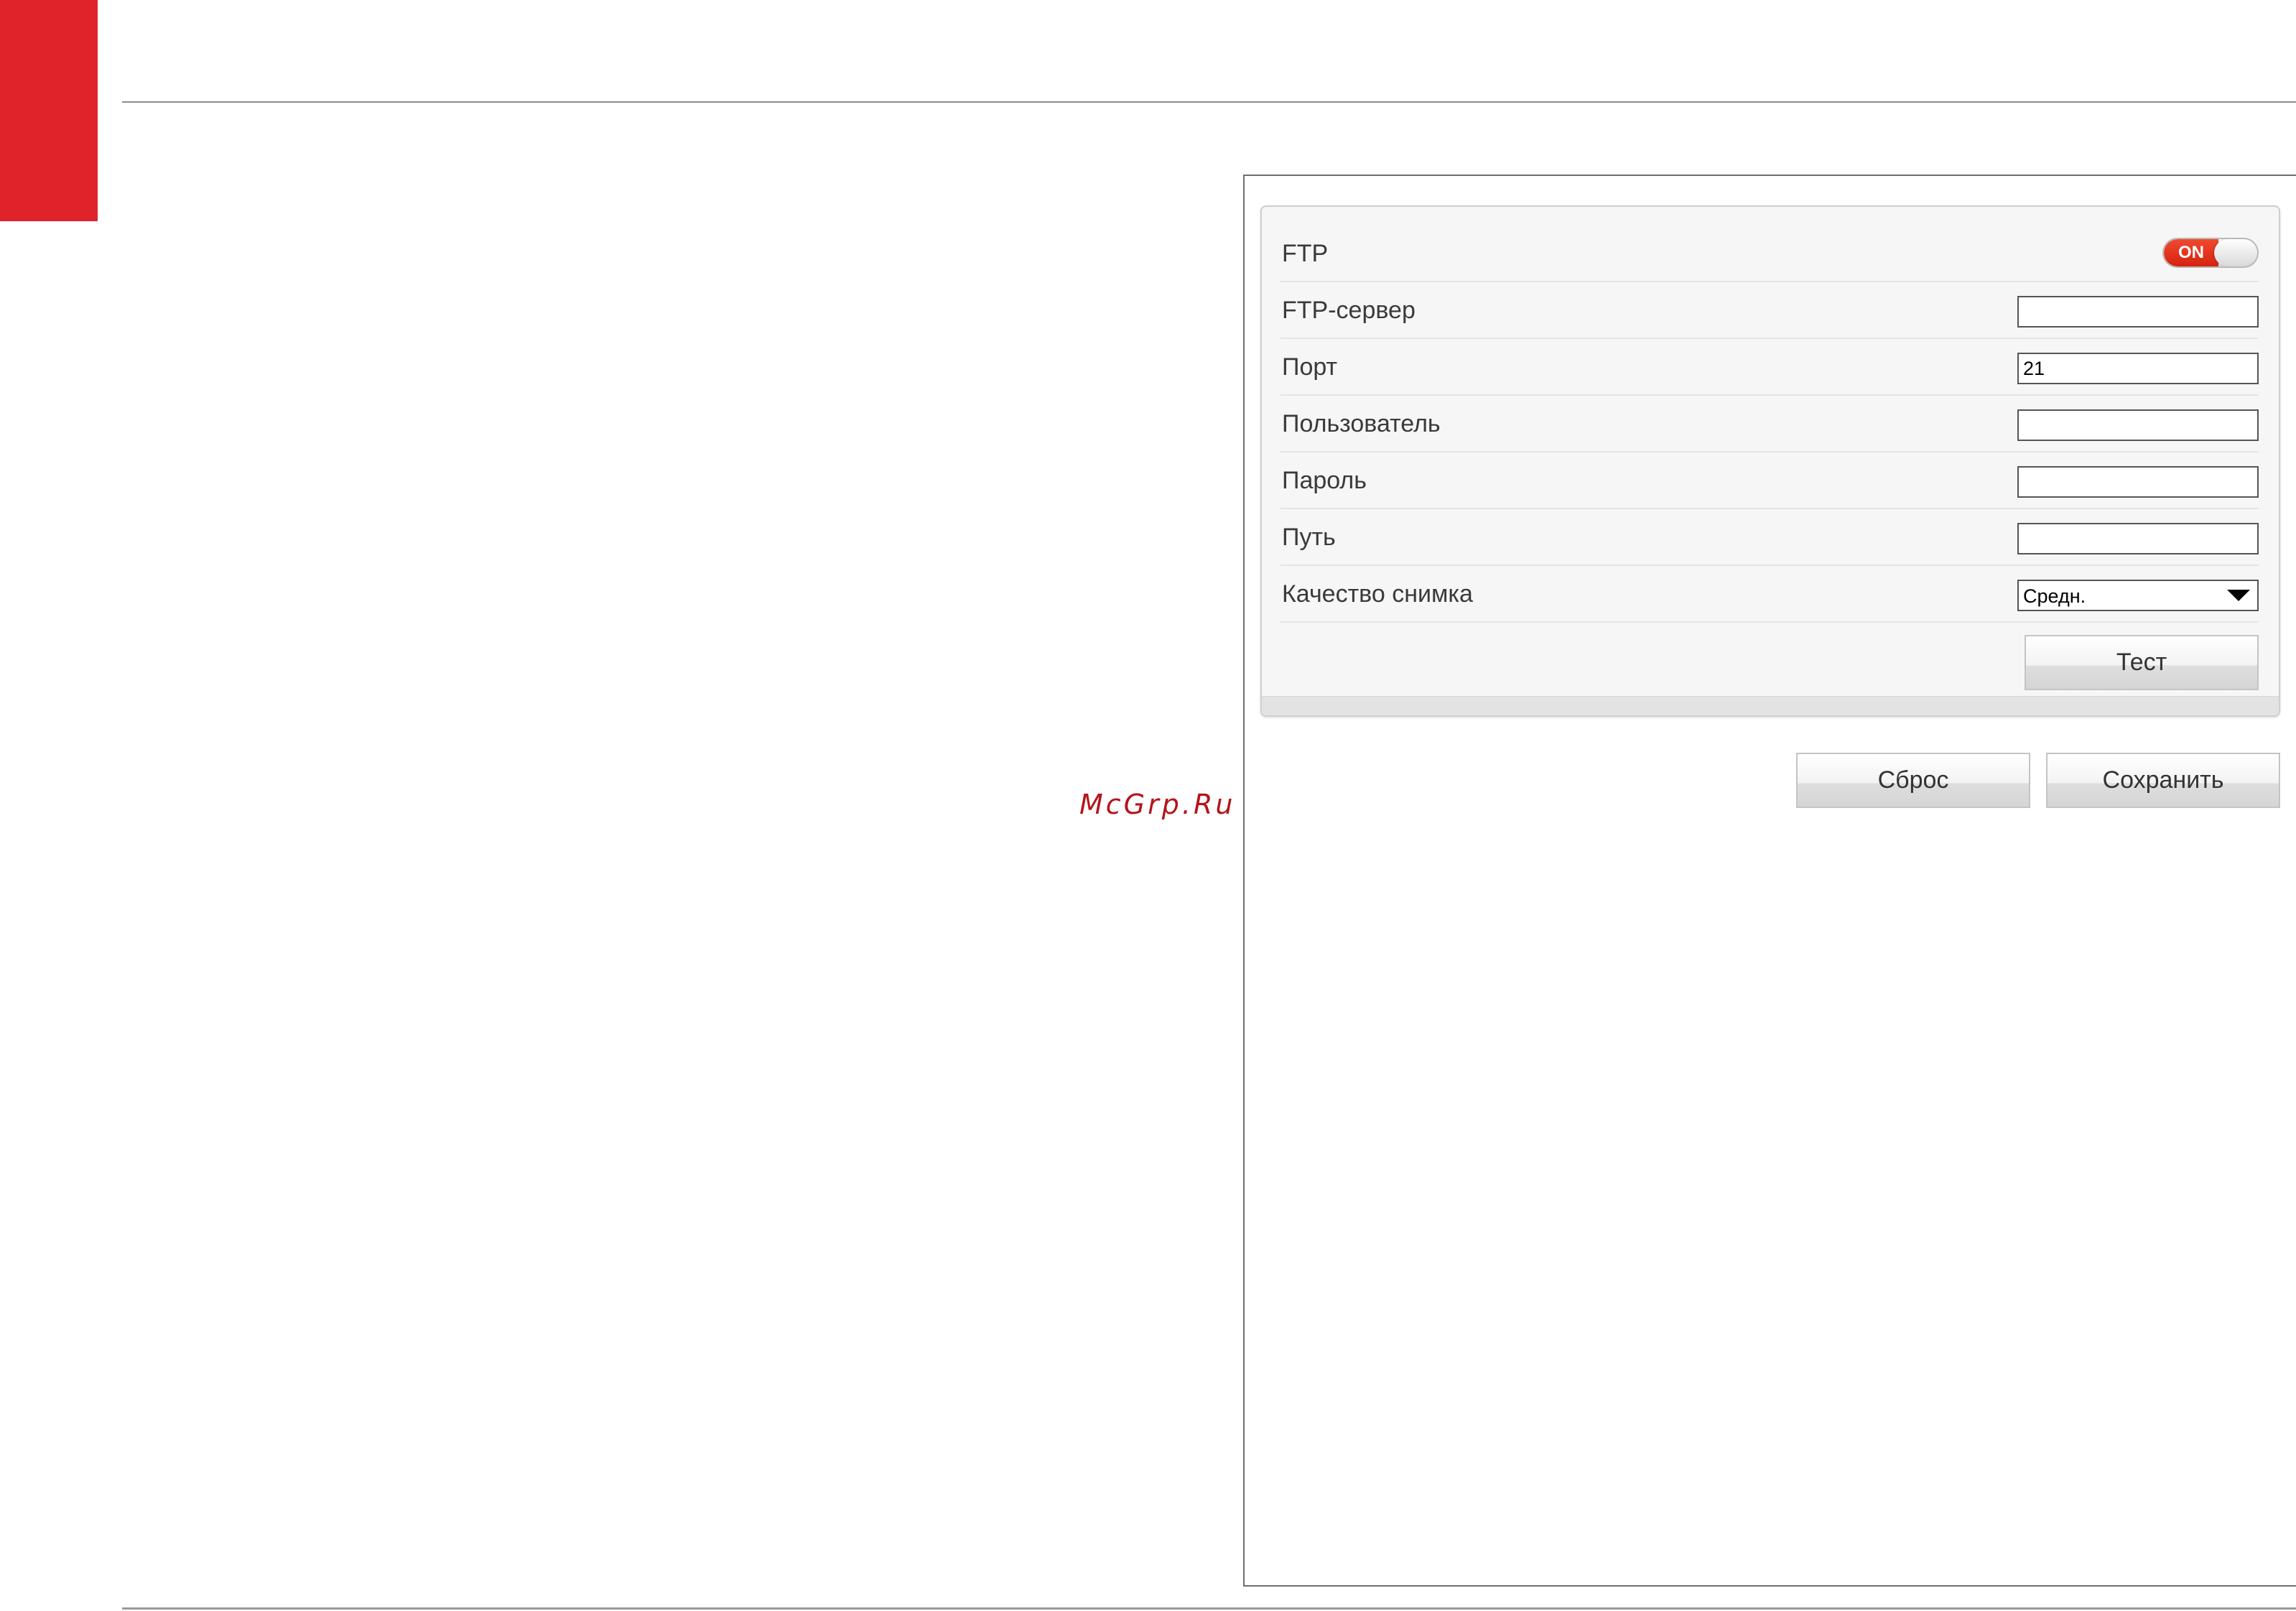 The width and height of the screenshot is (2296, 1611). Describe the element at coordinates (1324, 480) in the screenshot. I see `password-label: Пароль` at that location.